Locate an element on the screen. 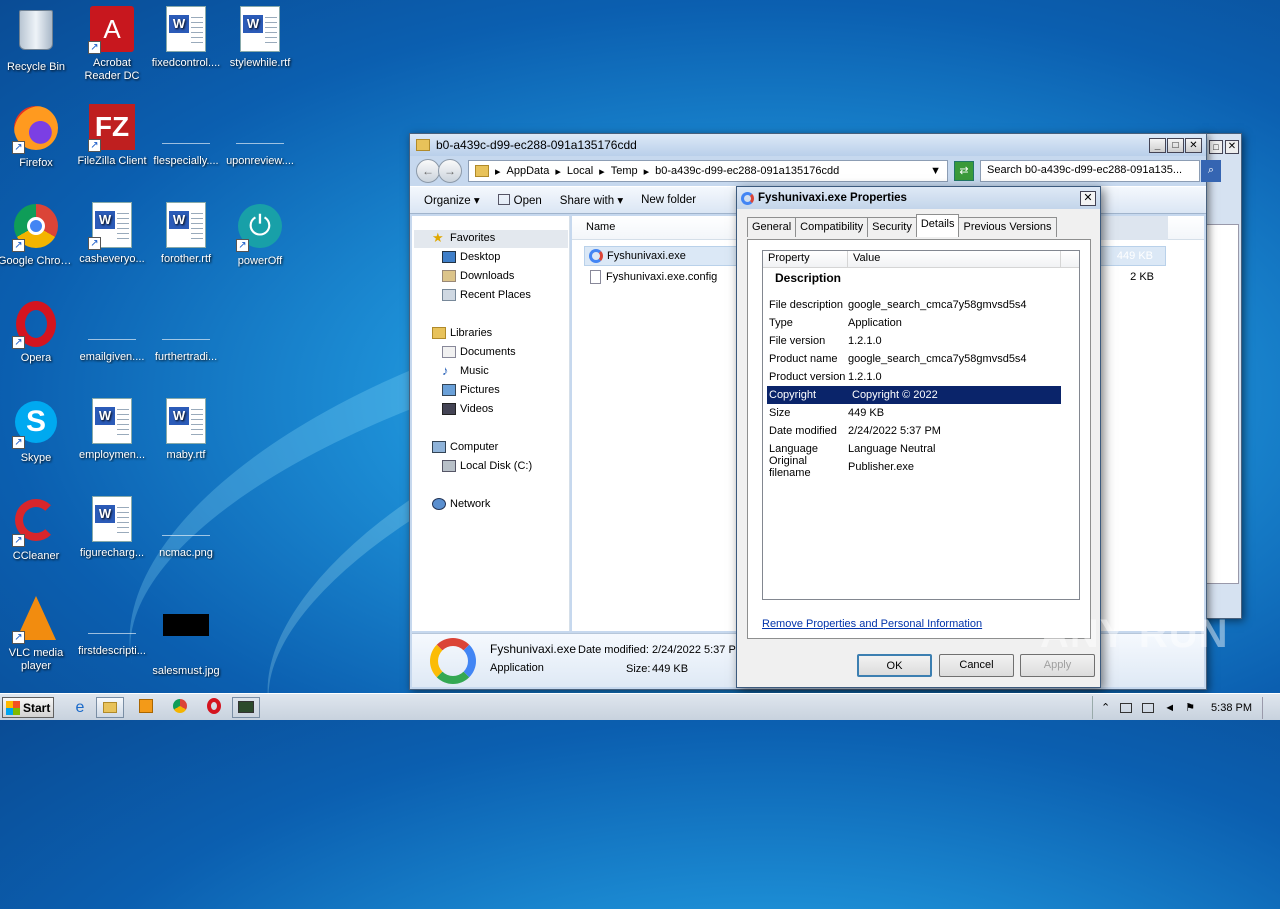 Image resolution: width=1280 pixels, height=909 pixels. property-row: Original filename Publisher.exe is located at coordinates (921, 467).